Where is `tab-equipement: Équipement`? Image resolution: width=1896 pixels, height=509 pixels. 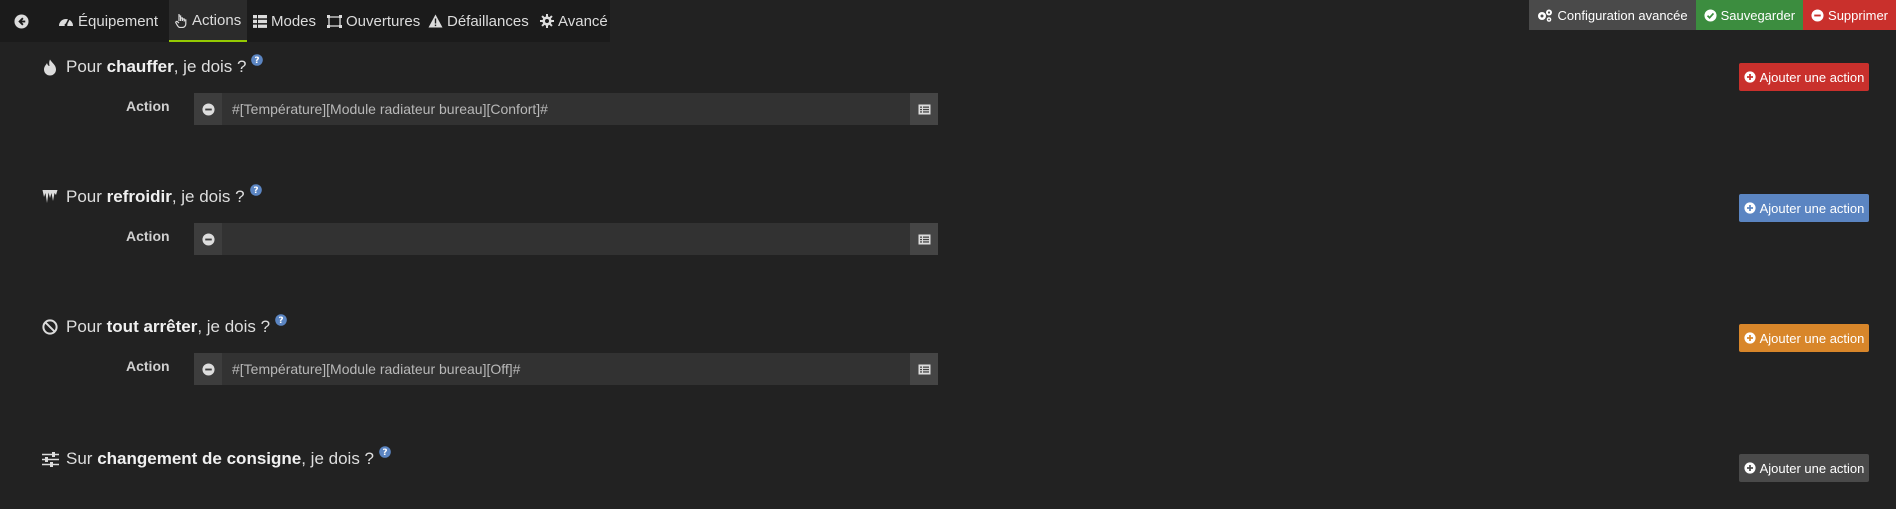 tab-equipement: Équipement is located at coordinates (108, 21).